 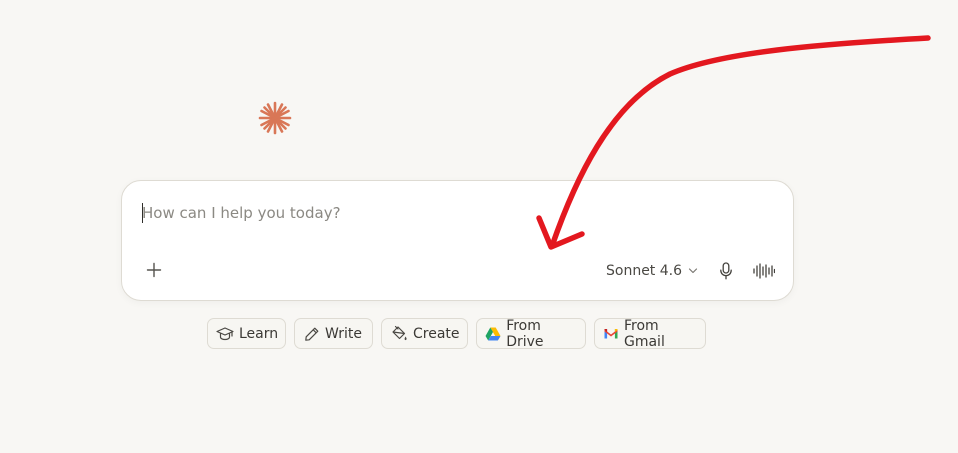 I want to click on graduation-cap-icon, so click(x=225, y=334).